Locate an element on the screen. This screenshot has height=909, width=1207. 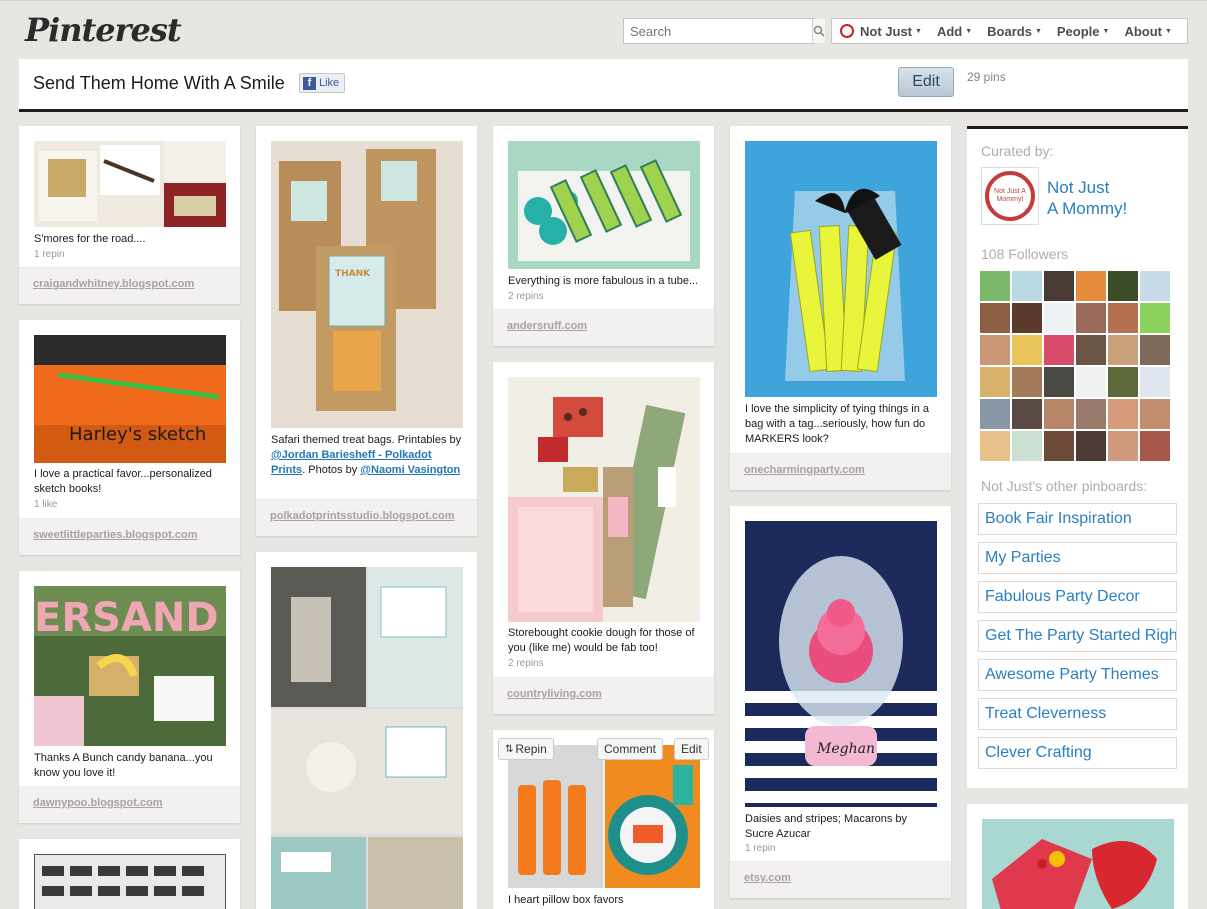
pin-image: THANK is located at coordinates (367, 284).